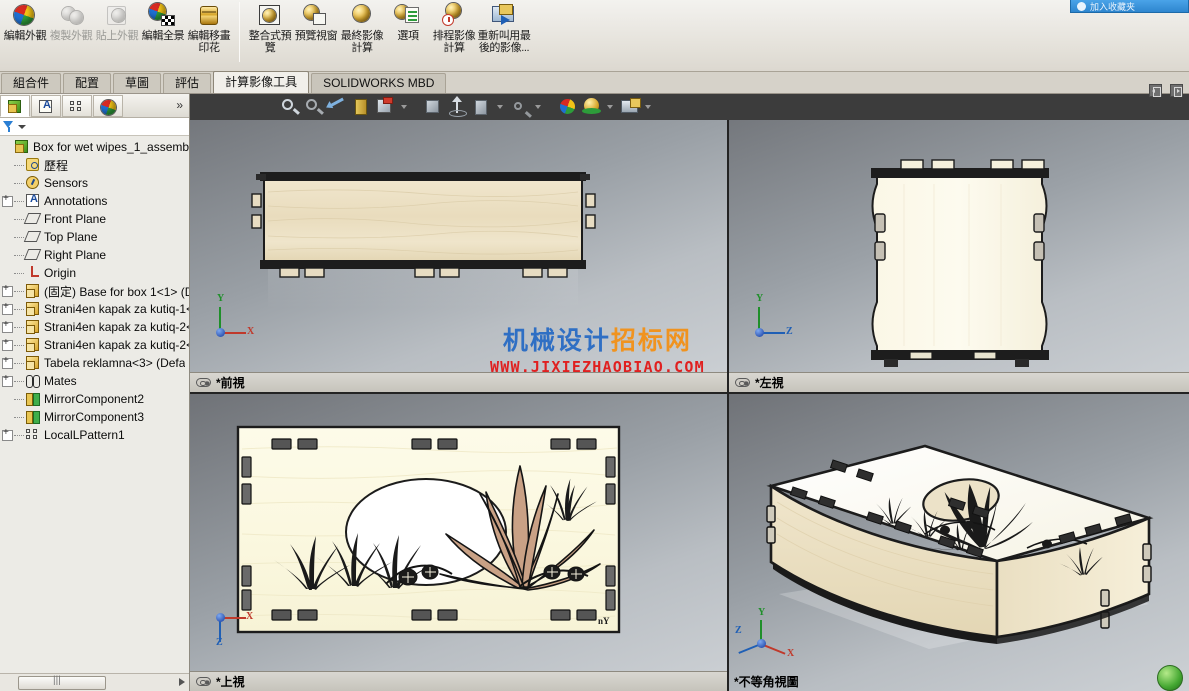 The height and width of the screenshot is (691, 1189). I want to click on tree-item: 歷程, so click(94, 165).